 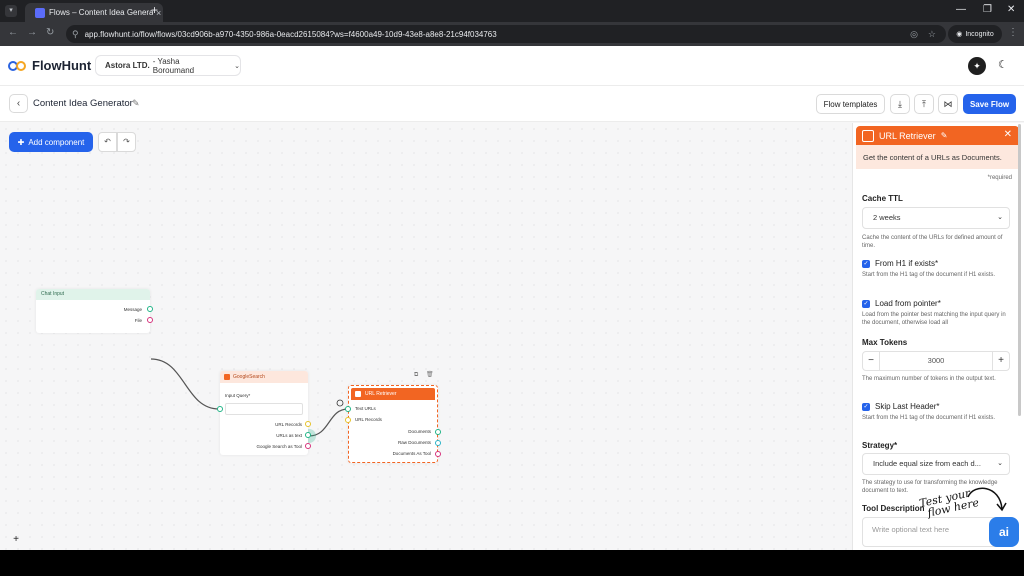 What do you see at coordinates (907, 135) in the screenshot?
I see `panel-title: URL Retriever` at bounding box center [907, 135].